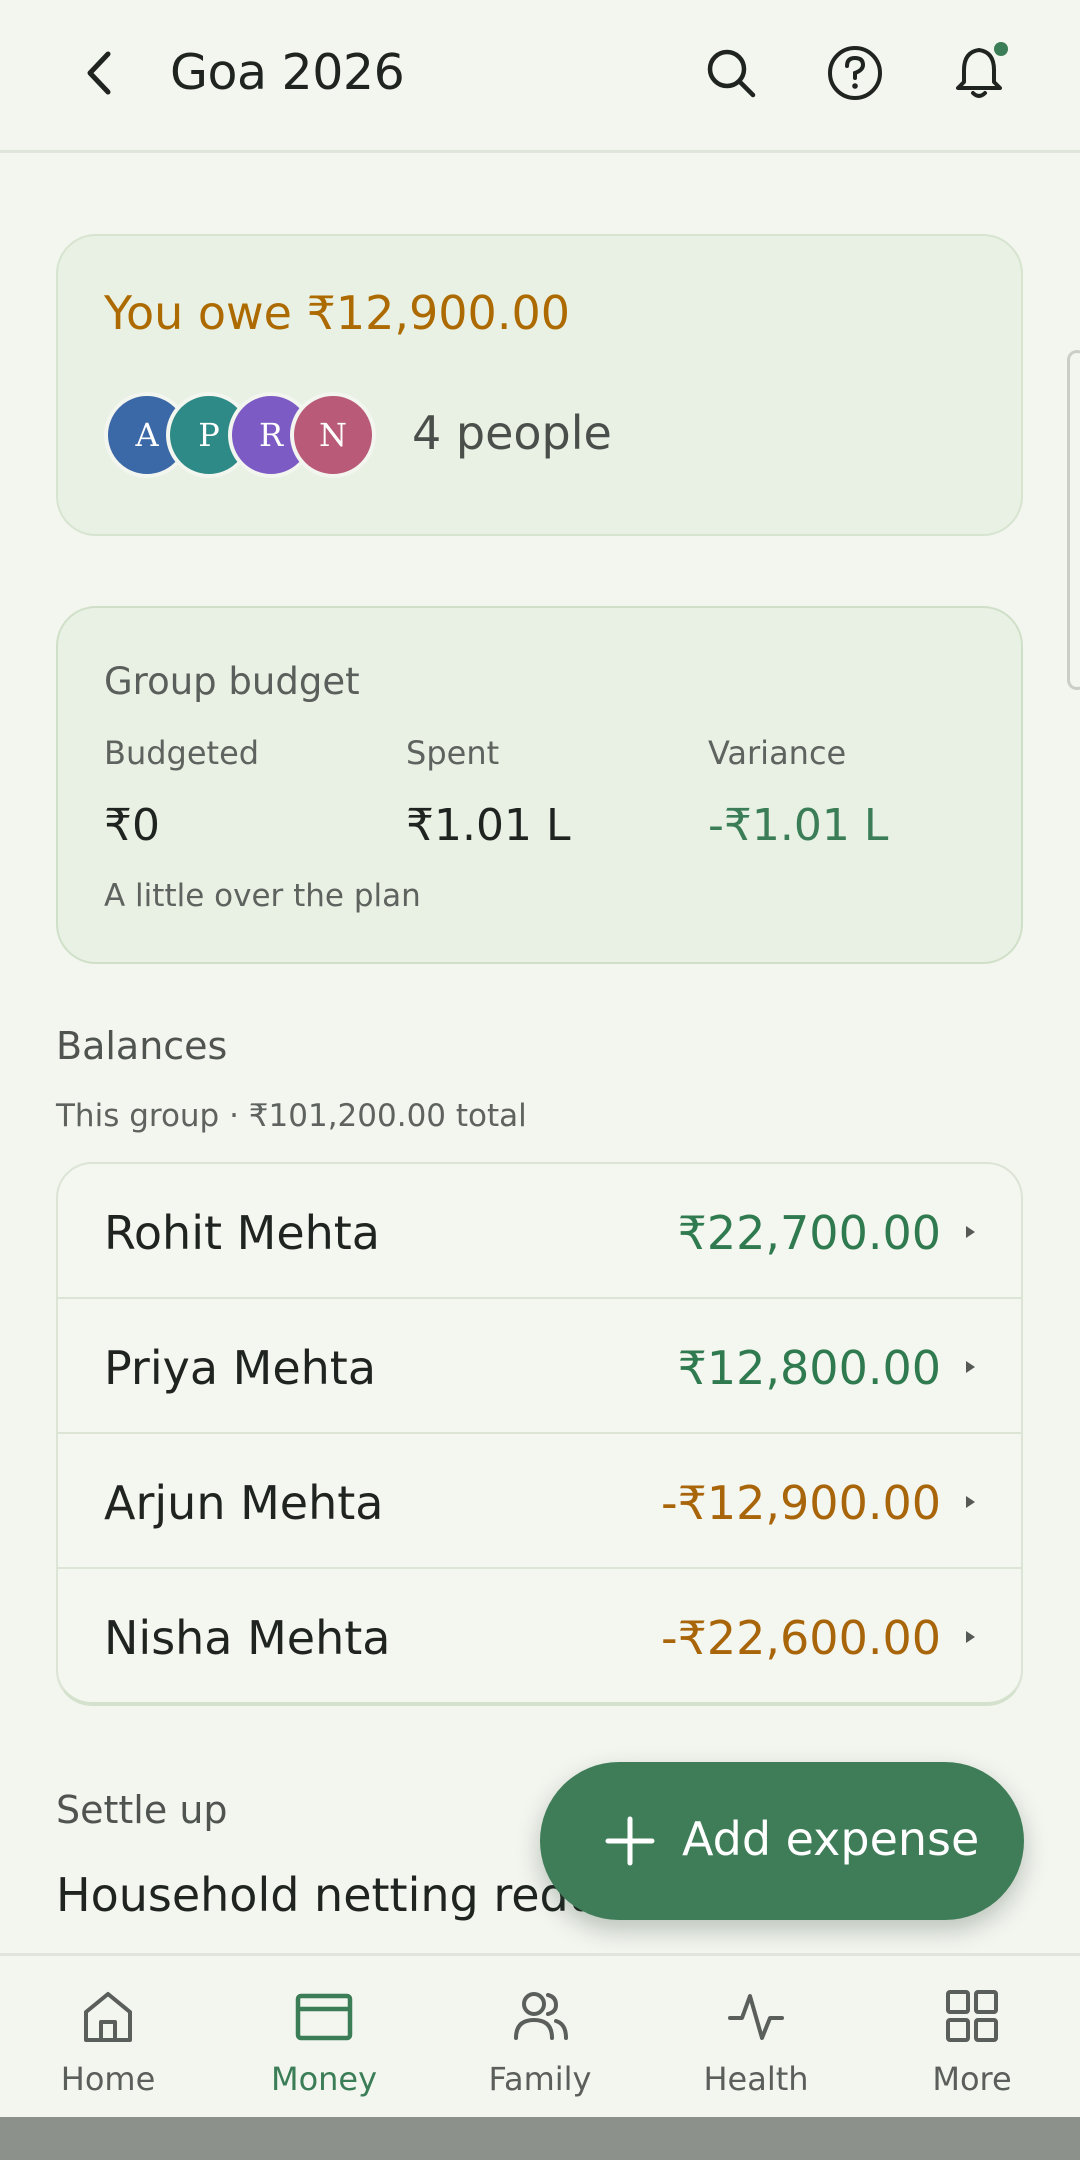  Describe the element at coordinates (142, 1810) in the screenshot. I see `settle-up-heading: Settle up` at that location.